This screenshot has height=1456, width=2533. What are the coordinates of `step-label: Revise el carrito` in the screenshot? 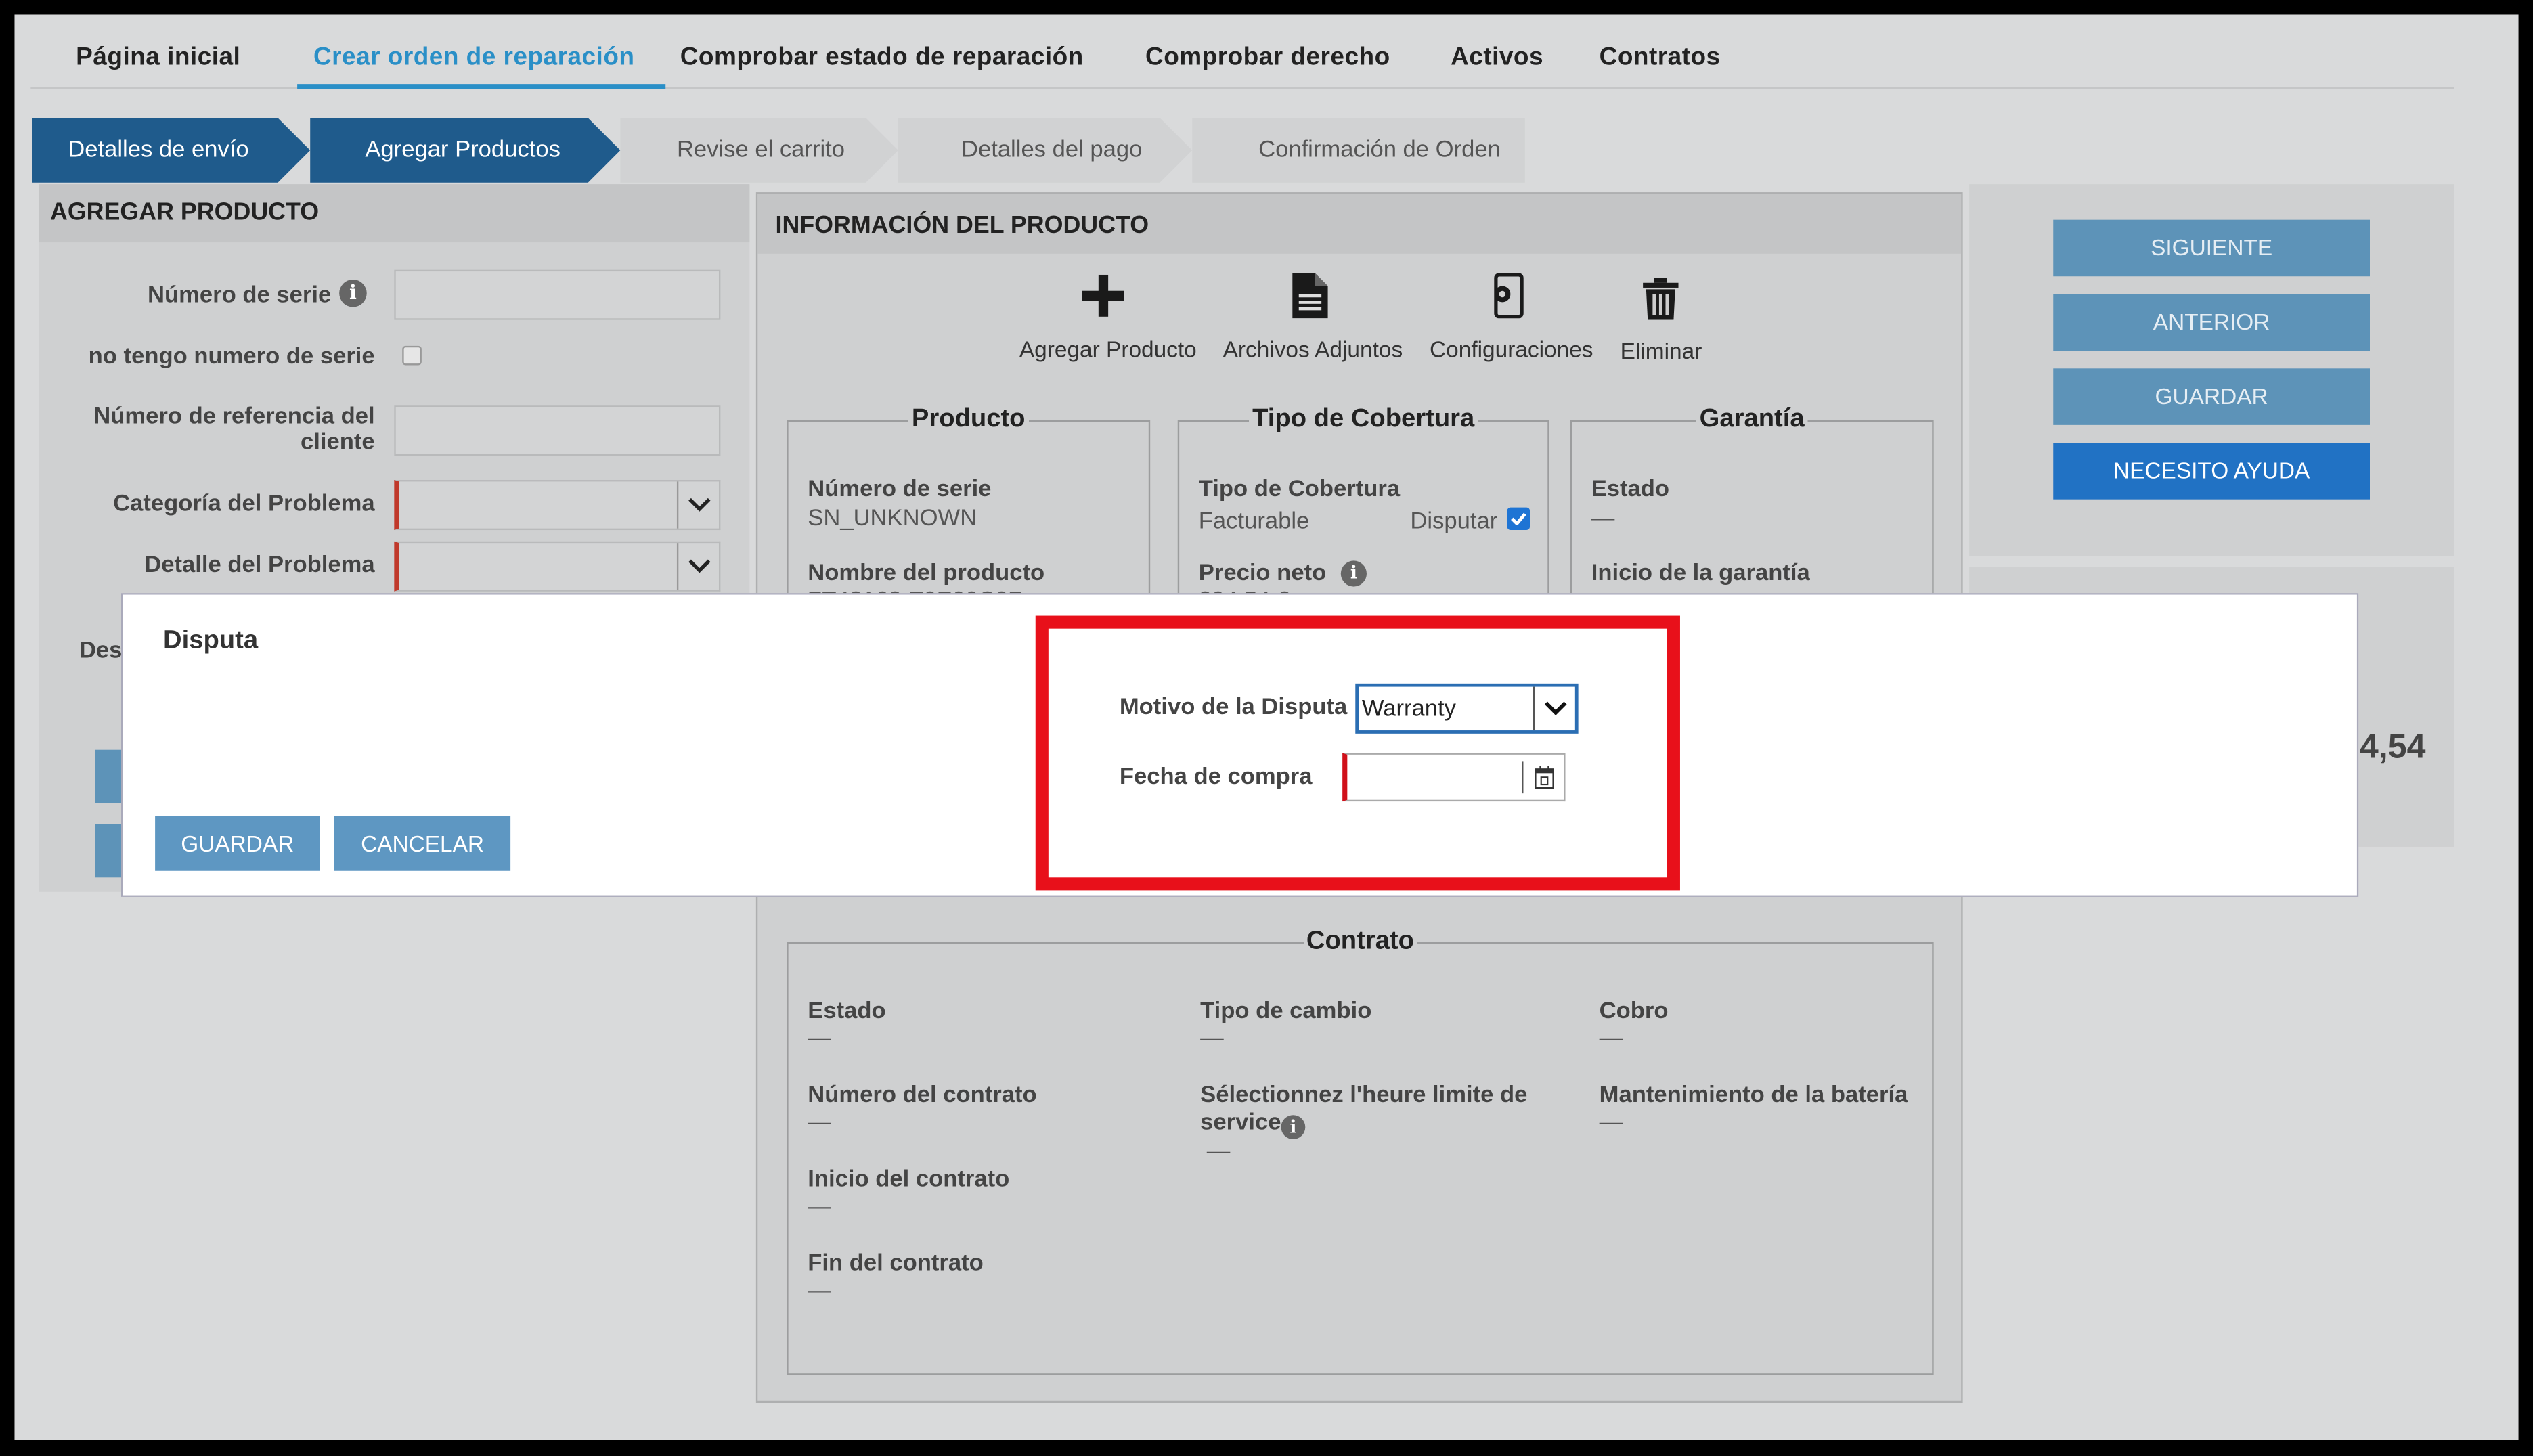 It's located at (760, 150).